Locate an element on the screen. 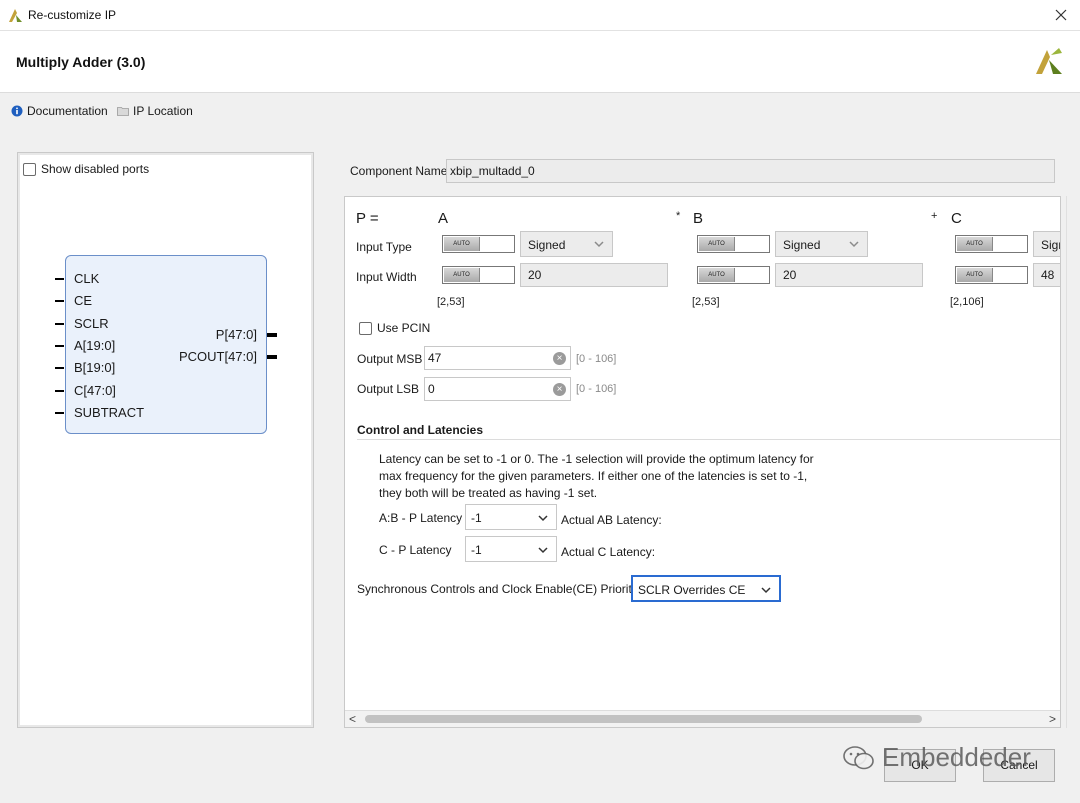 The width and height of the screenshot is (1080, 803). scroll-left-icon: < is located at coordinates (352, 719).